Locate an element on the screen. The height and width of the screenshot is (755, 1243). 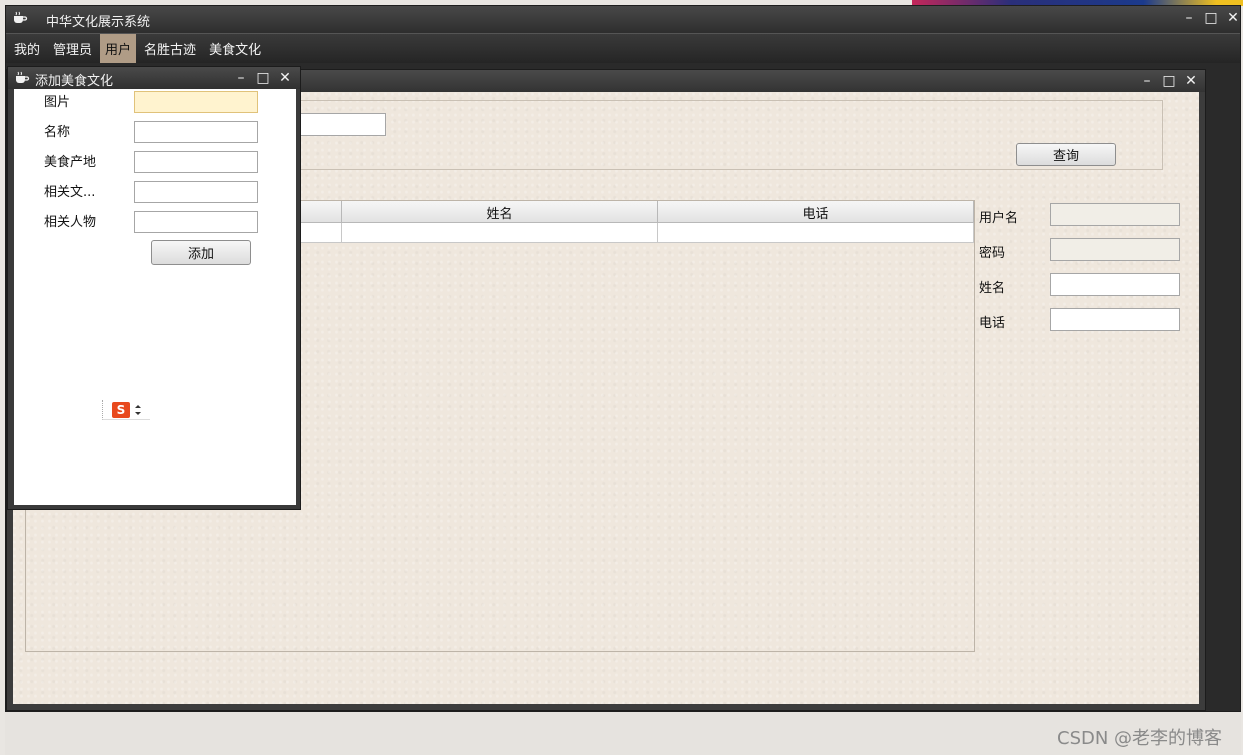
image-field is located at coordinates (196, 102).